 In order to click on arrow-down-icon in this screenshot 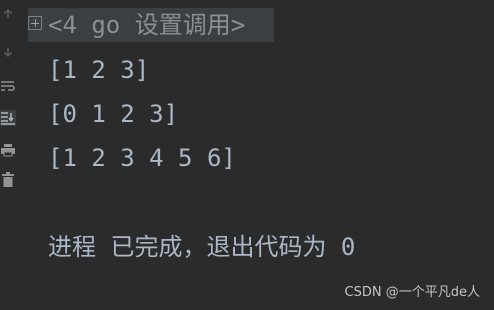, I will do `click(8, 52)`.